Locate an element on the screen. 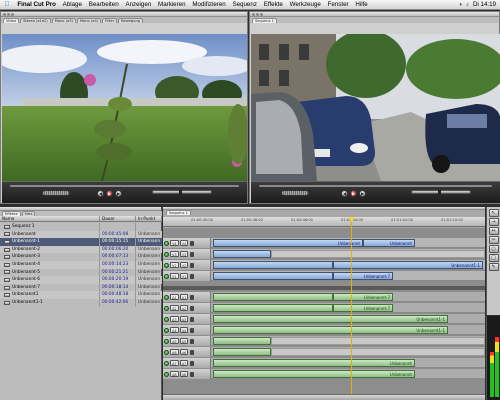  menu-effekte: Effekte is located at coordinates (273, 4).